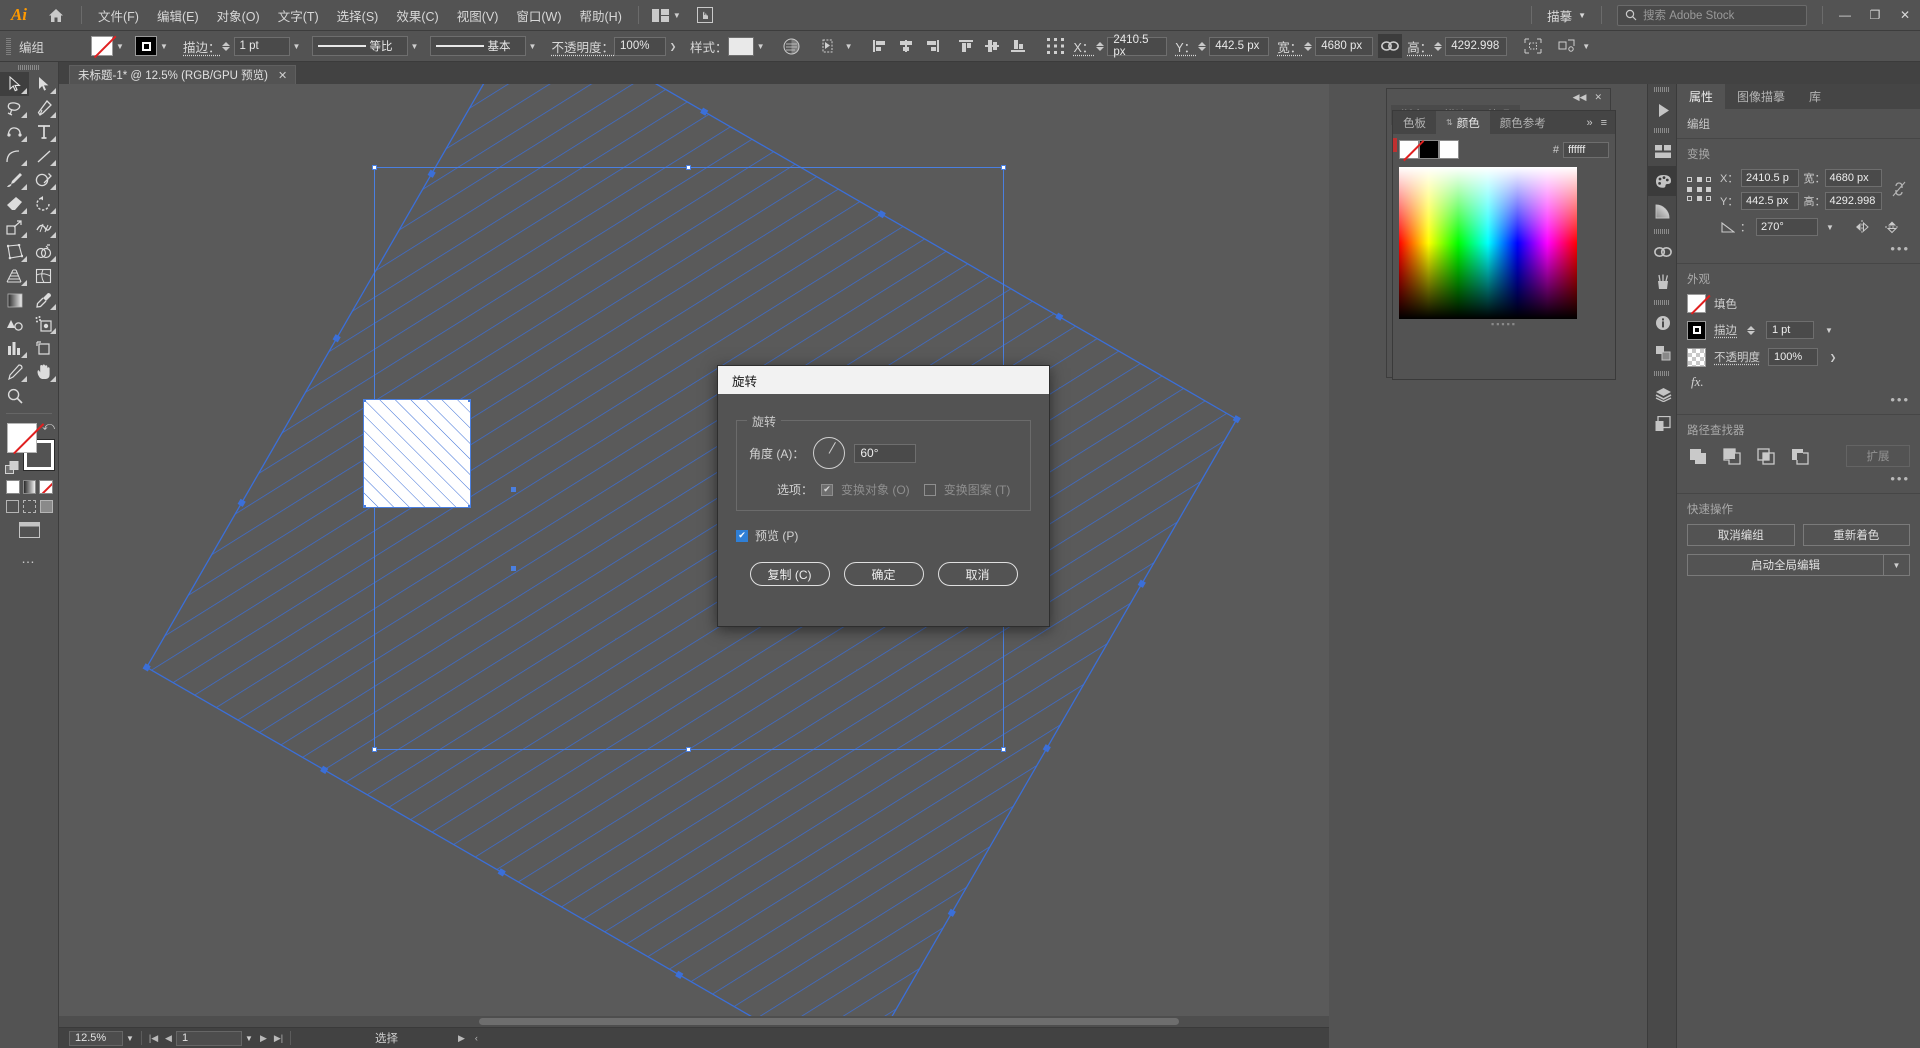  What do you see at coordinates (102, 46) in the screenshot?
I see `fill-swatch` at bounding box center [102, 46].